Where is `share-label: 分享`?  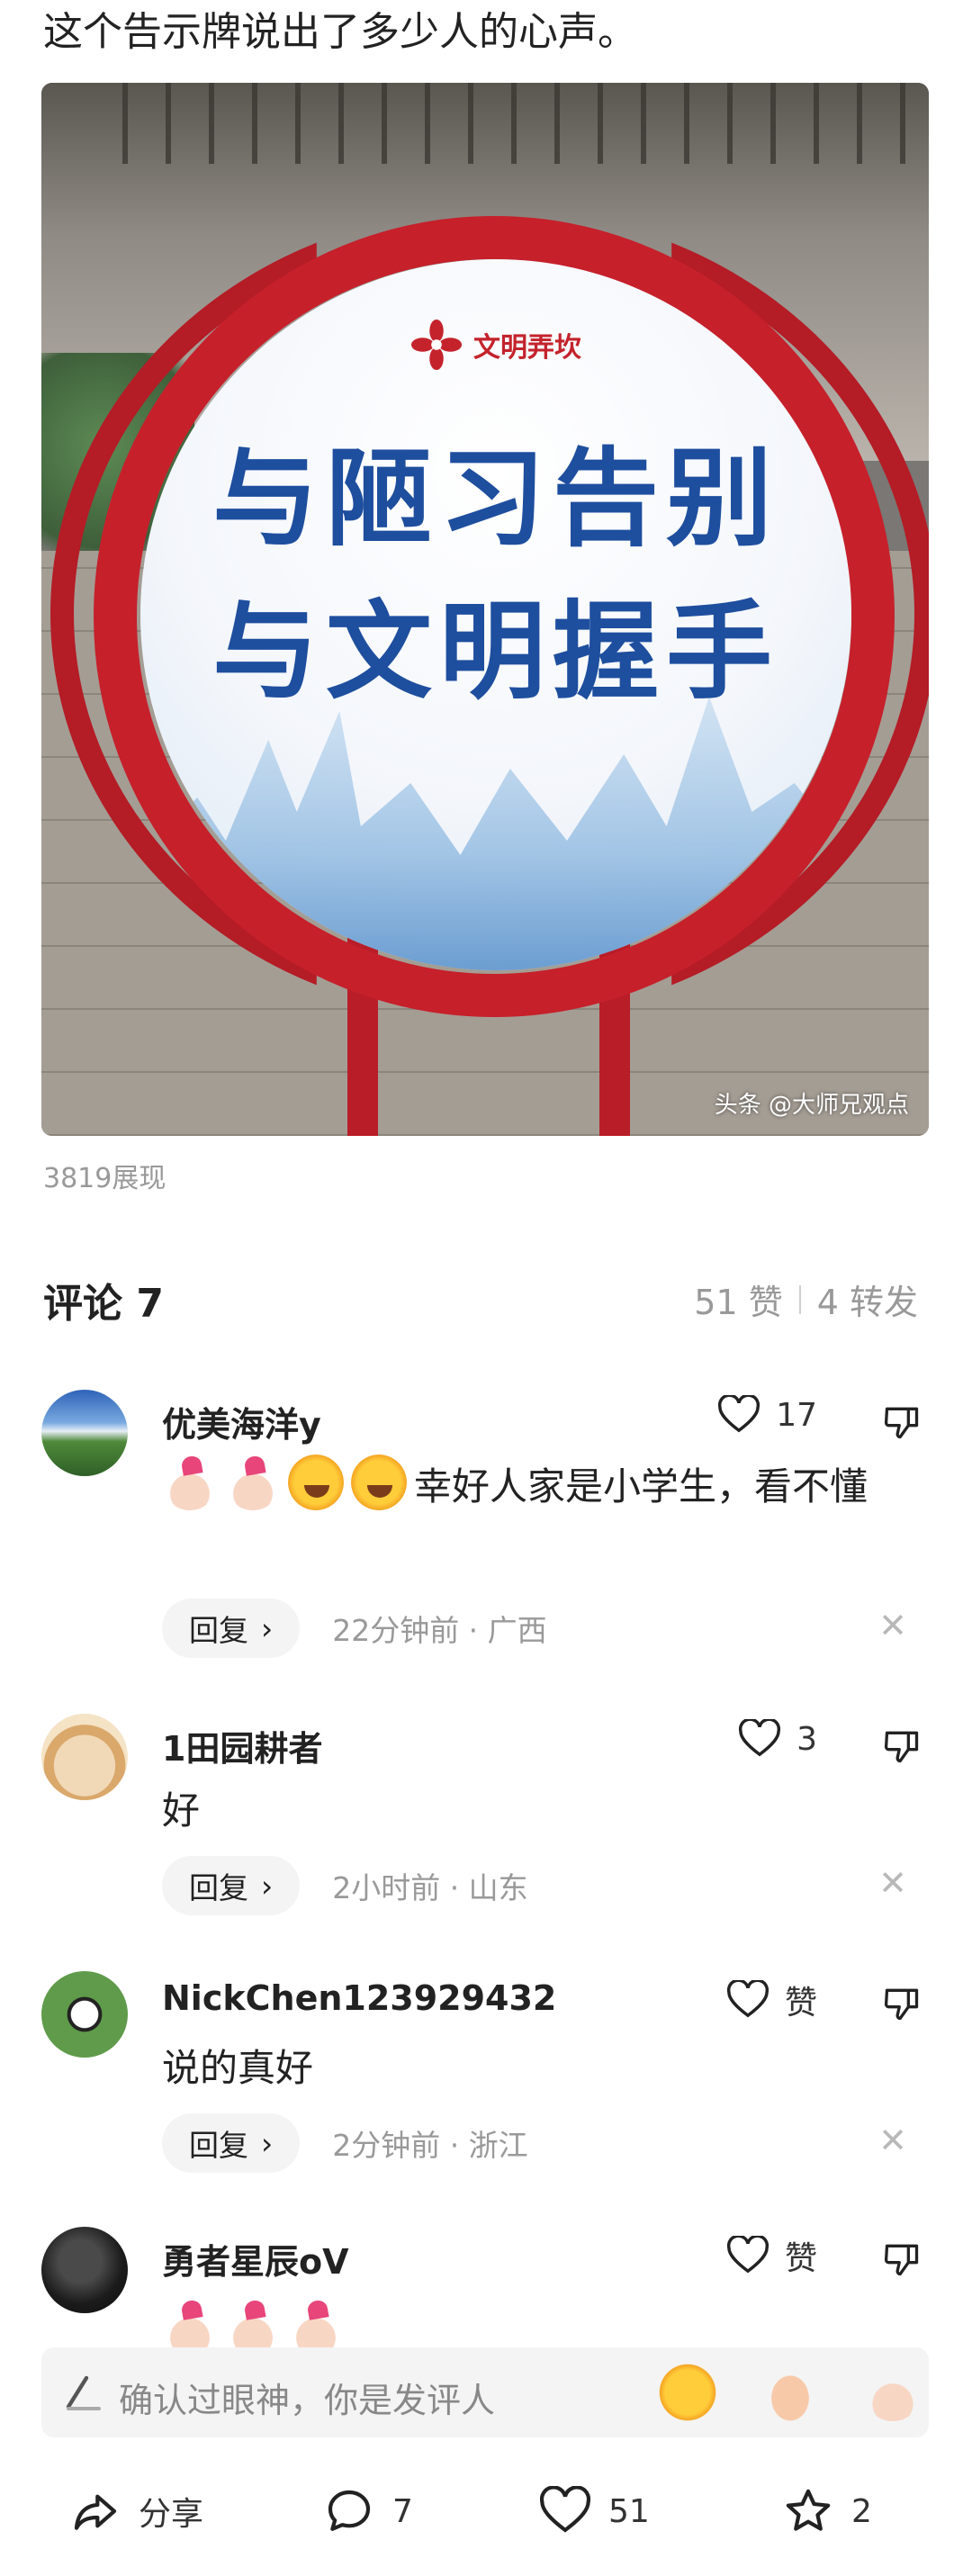
share-label: 分享 is located at coordinates (172, 2514).